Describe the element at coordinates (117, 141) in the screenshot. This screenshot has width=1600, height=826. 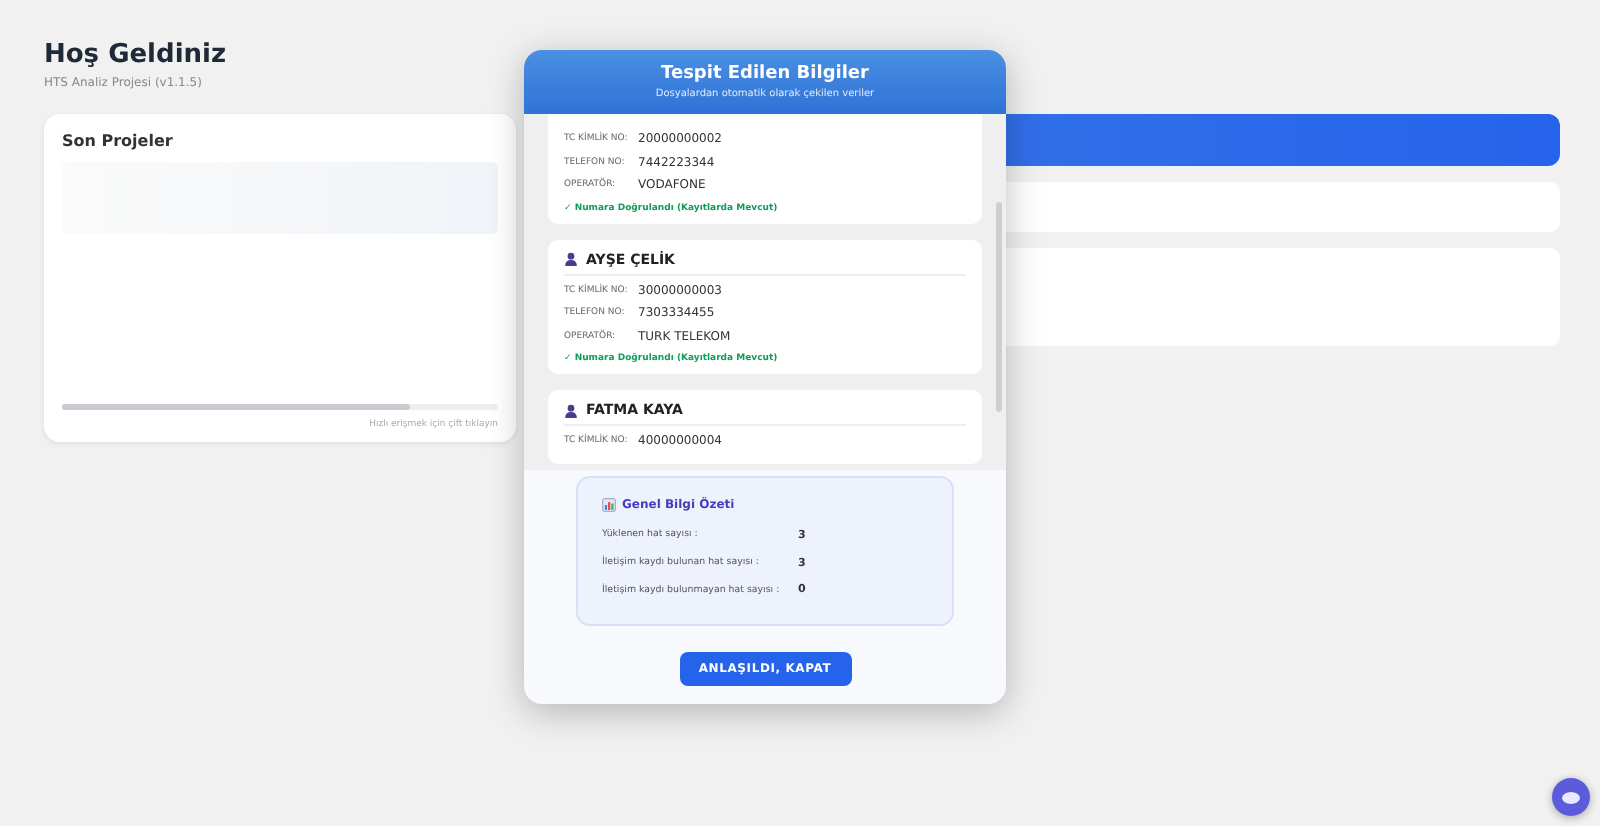
I see `card-title: Son Projeler` at that location.